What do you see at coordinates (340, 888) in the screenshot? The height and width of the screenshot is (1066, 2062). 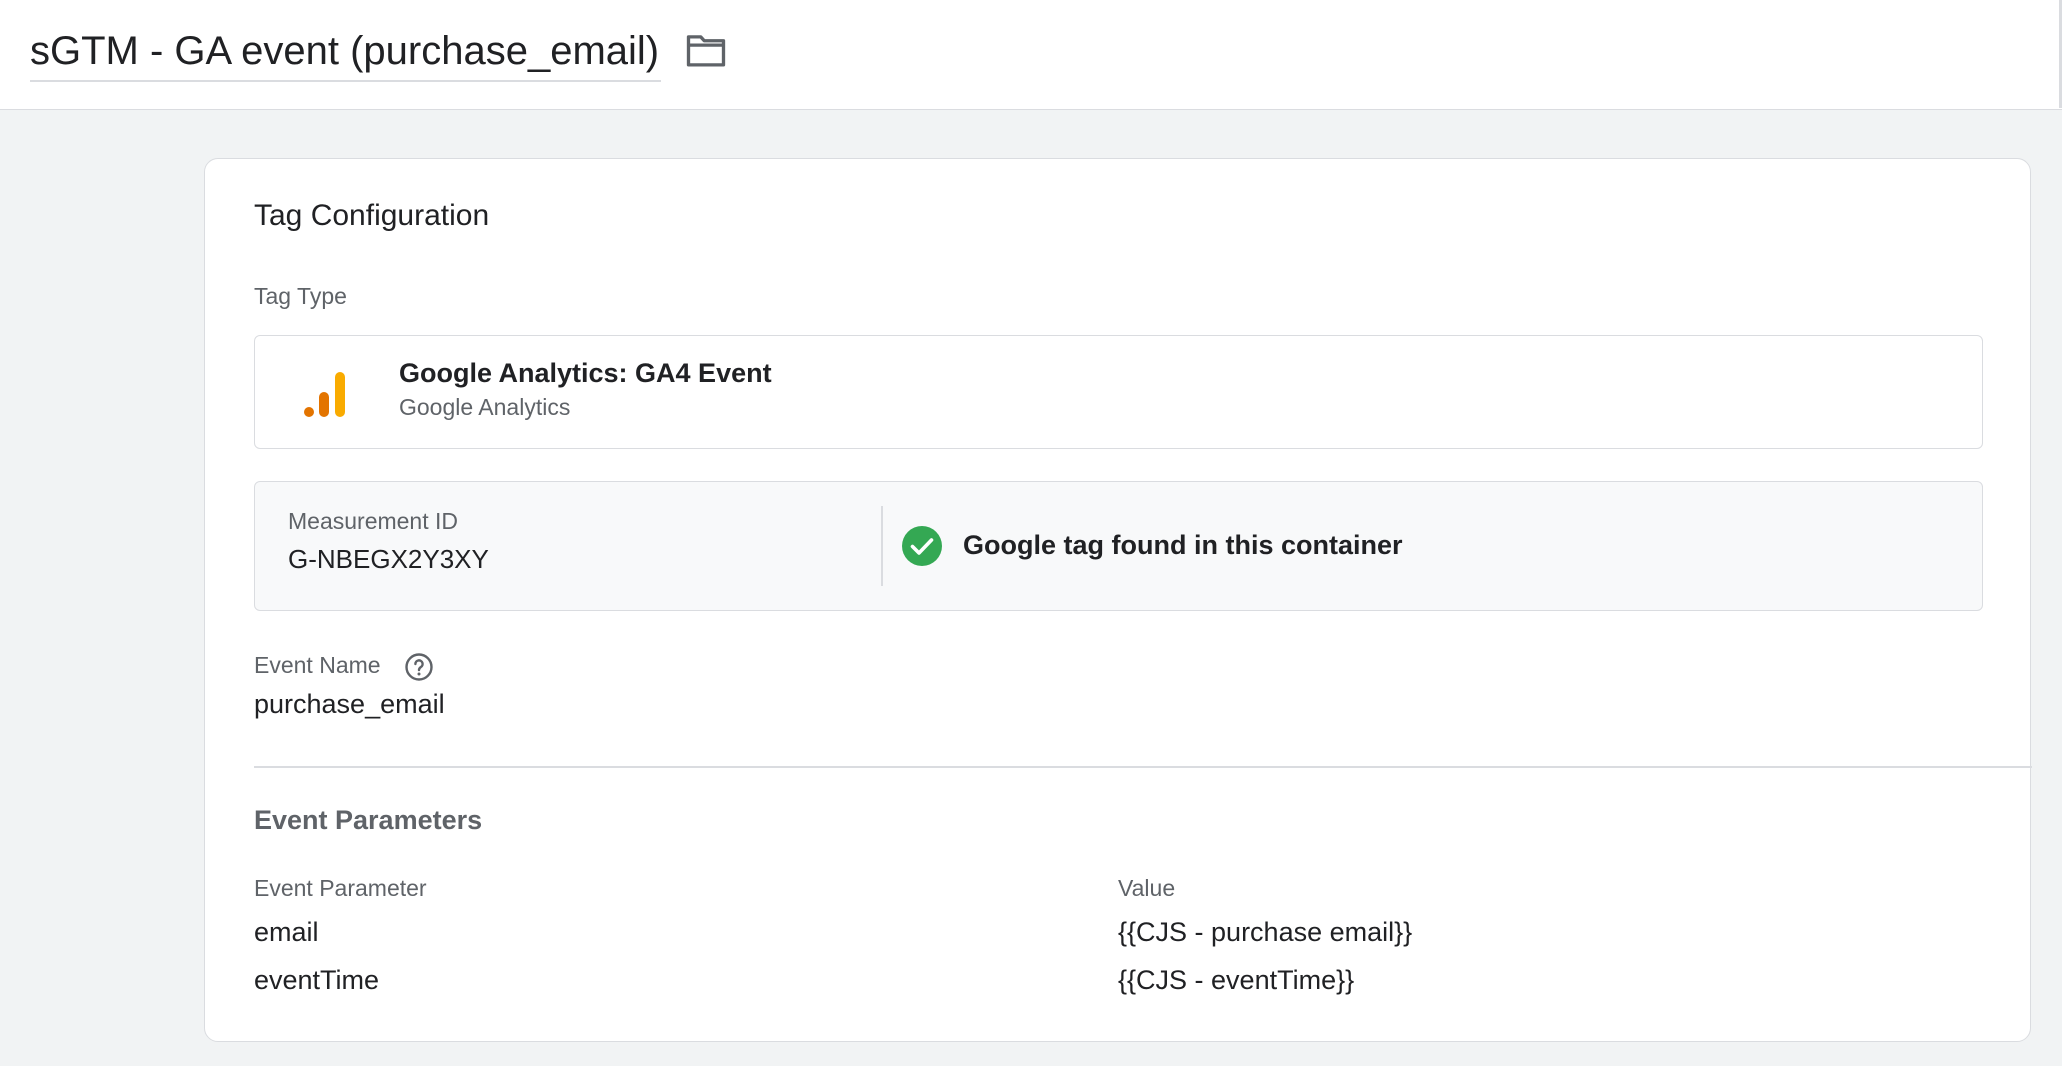 I see `column-header-parameter: Event Parameter` at bounding box center [340, 888].